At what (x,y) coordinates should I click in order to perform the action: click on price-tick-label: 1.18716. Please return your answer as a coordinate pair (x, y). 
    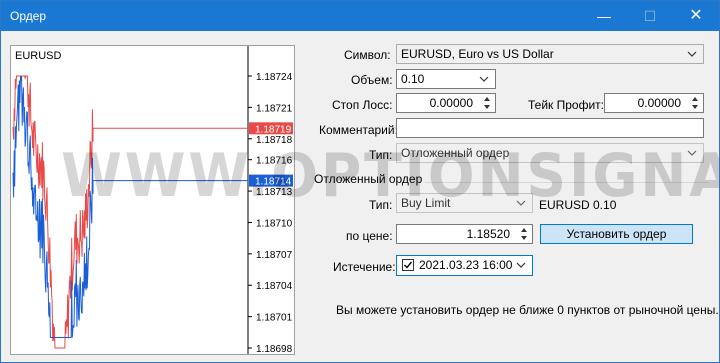
    Looking at the image, I should click on (274, 161).